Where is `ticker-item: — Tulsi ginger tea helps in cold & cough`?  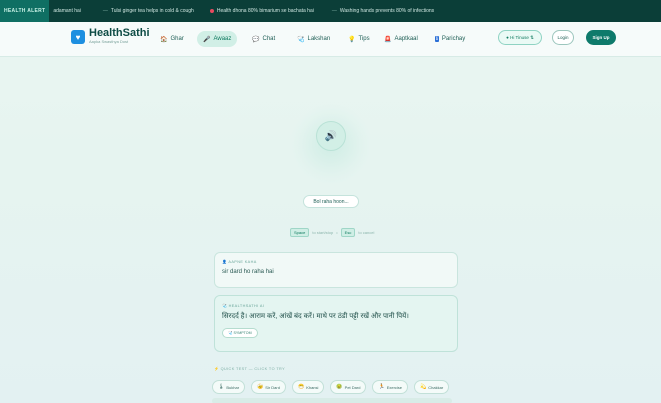 ticker-item: — Tulsi ginger tea helps in cold & cough is located at coordinates (148, 11).